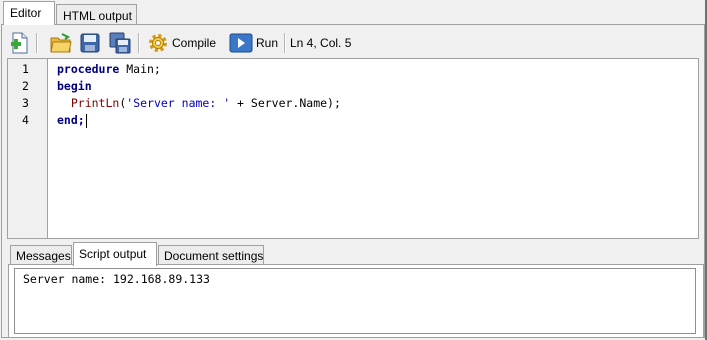 The height and width of the screenshot is (340, 707). I want to click on text-caret, so click(86, 120).